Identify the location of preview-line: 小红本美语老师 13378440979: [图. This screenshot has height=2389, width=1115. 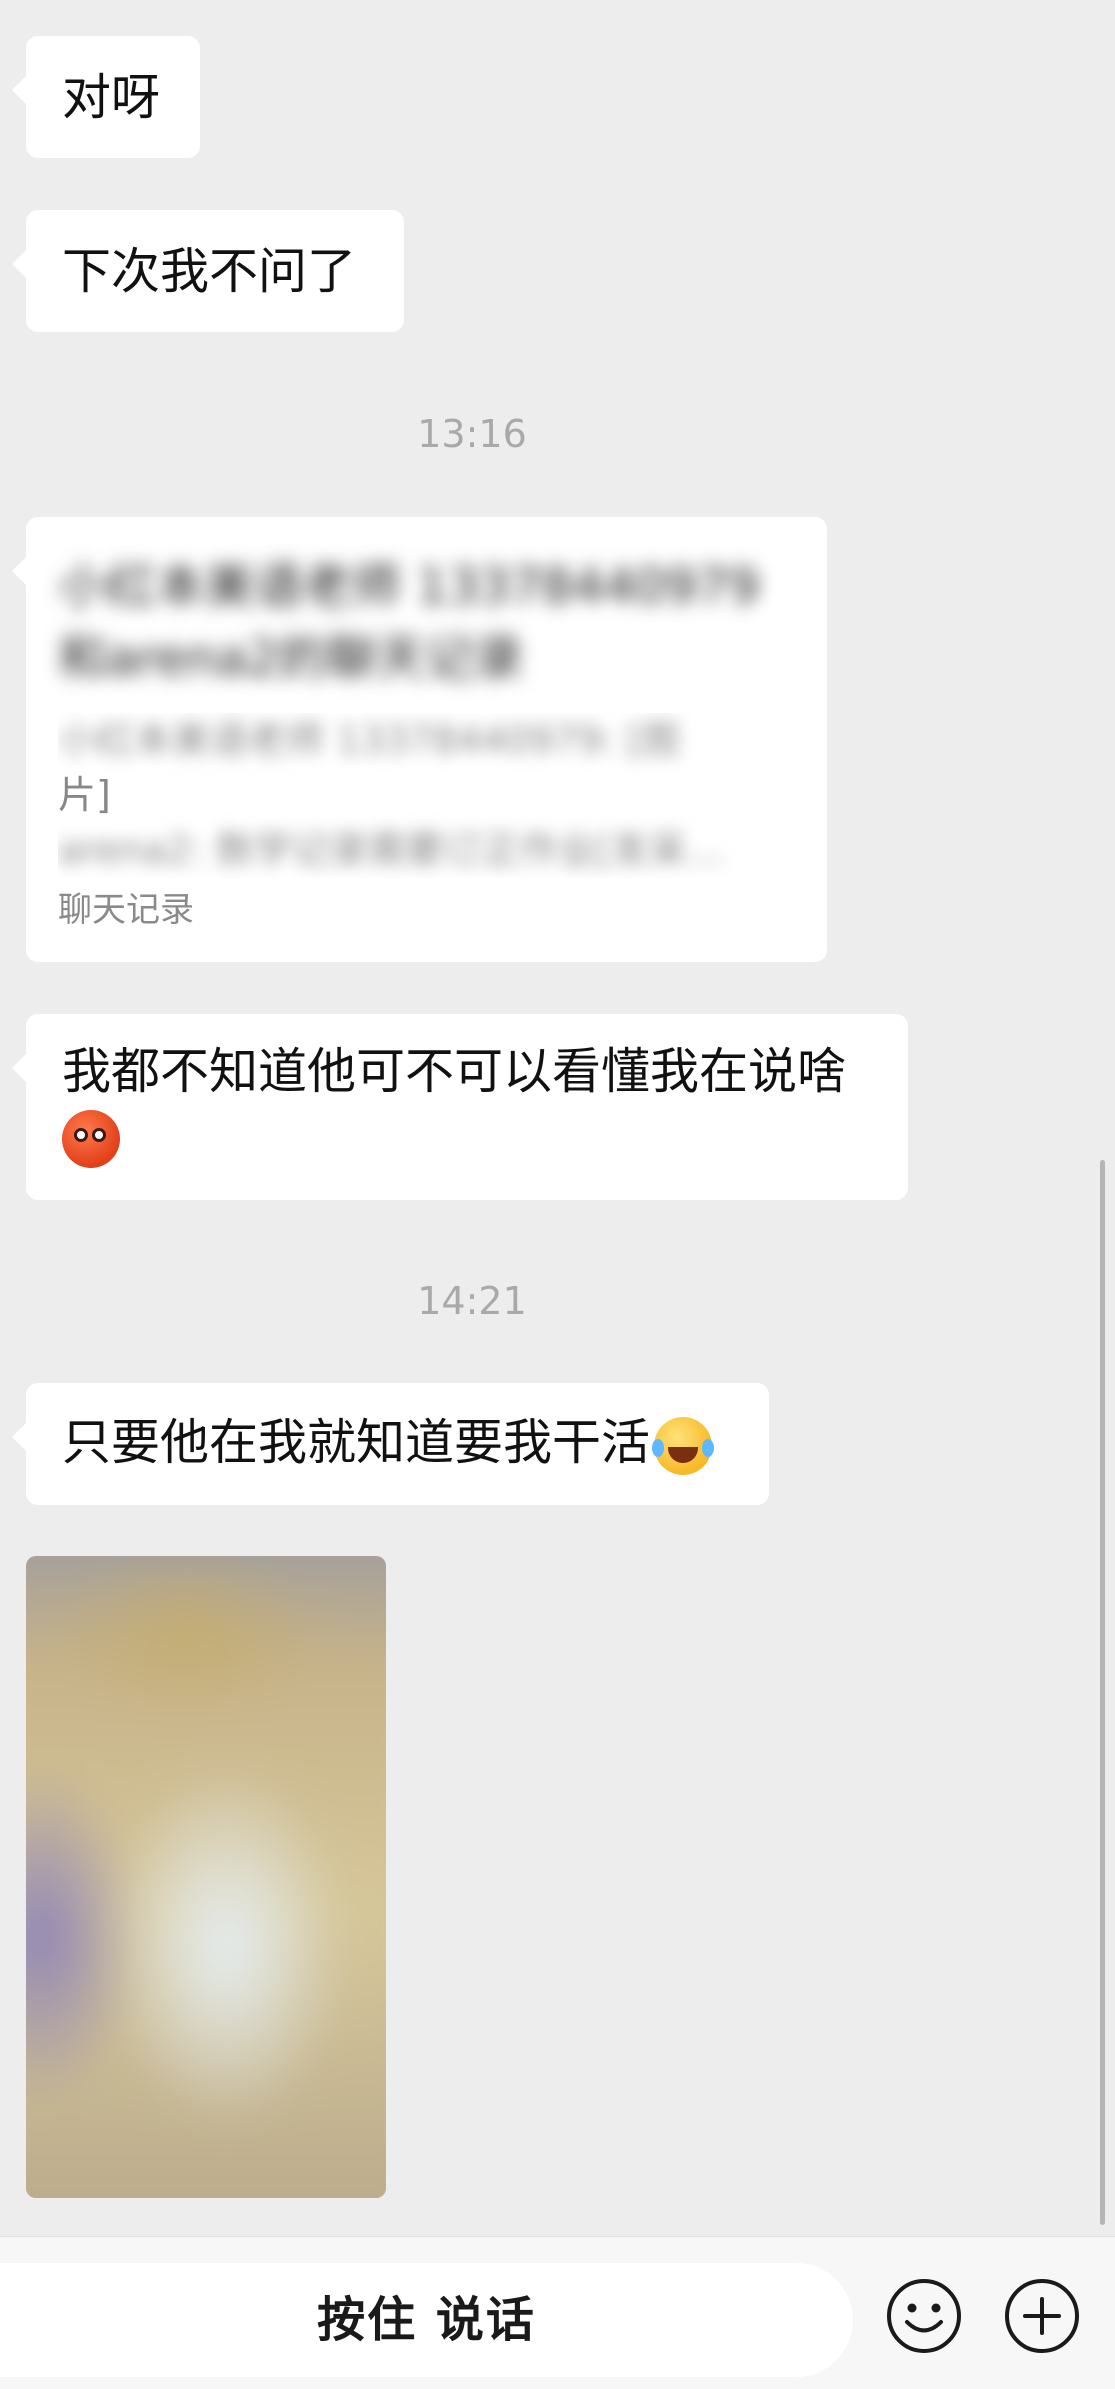
(369, 740).